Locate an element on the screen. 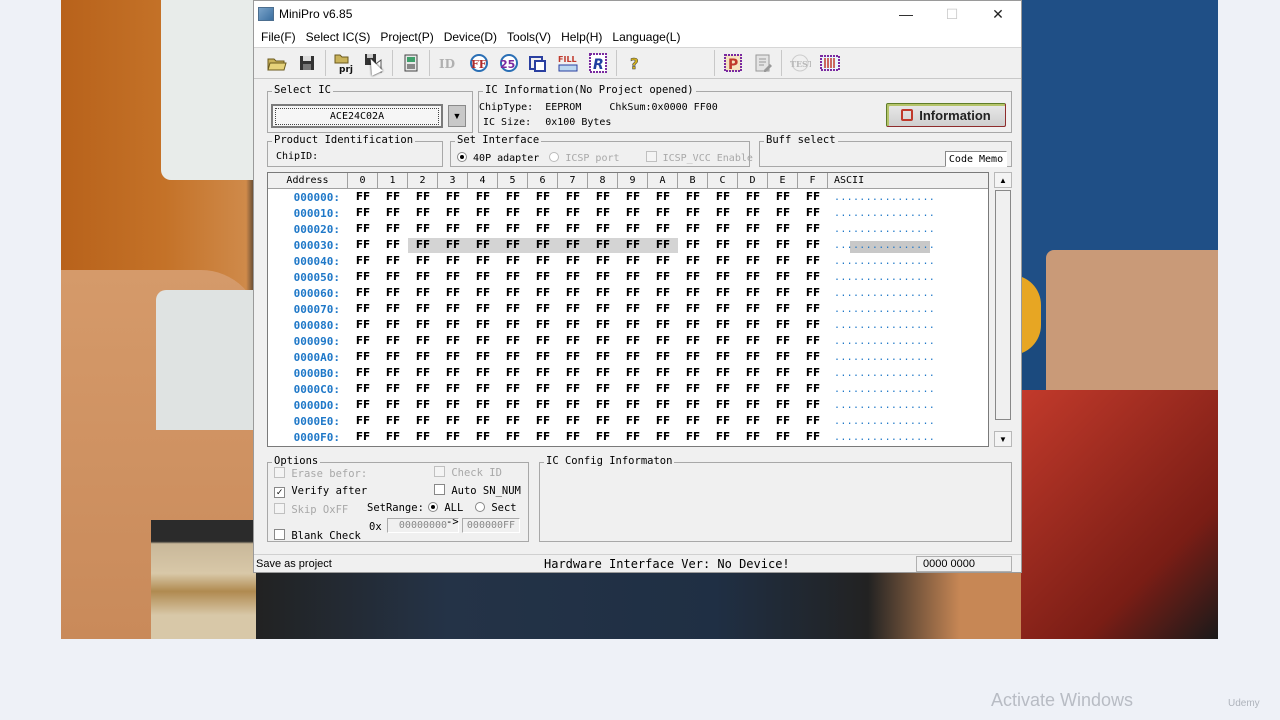 This screenshot has height=720, width=1280. menu-device: Device(D) is located at coordinates (470, 37).